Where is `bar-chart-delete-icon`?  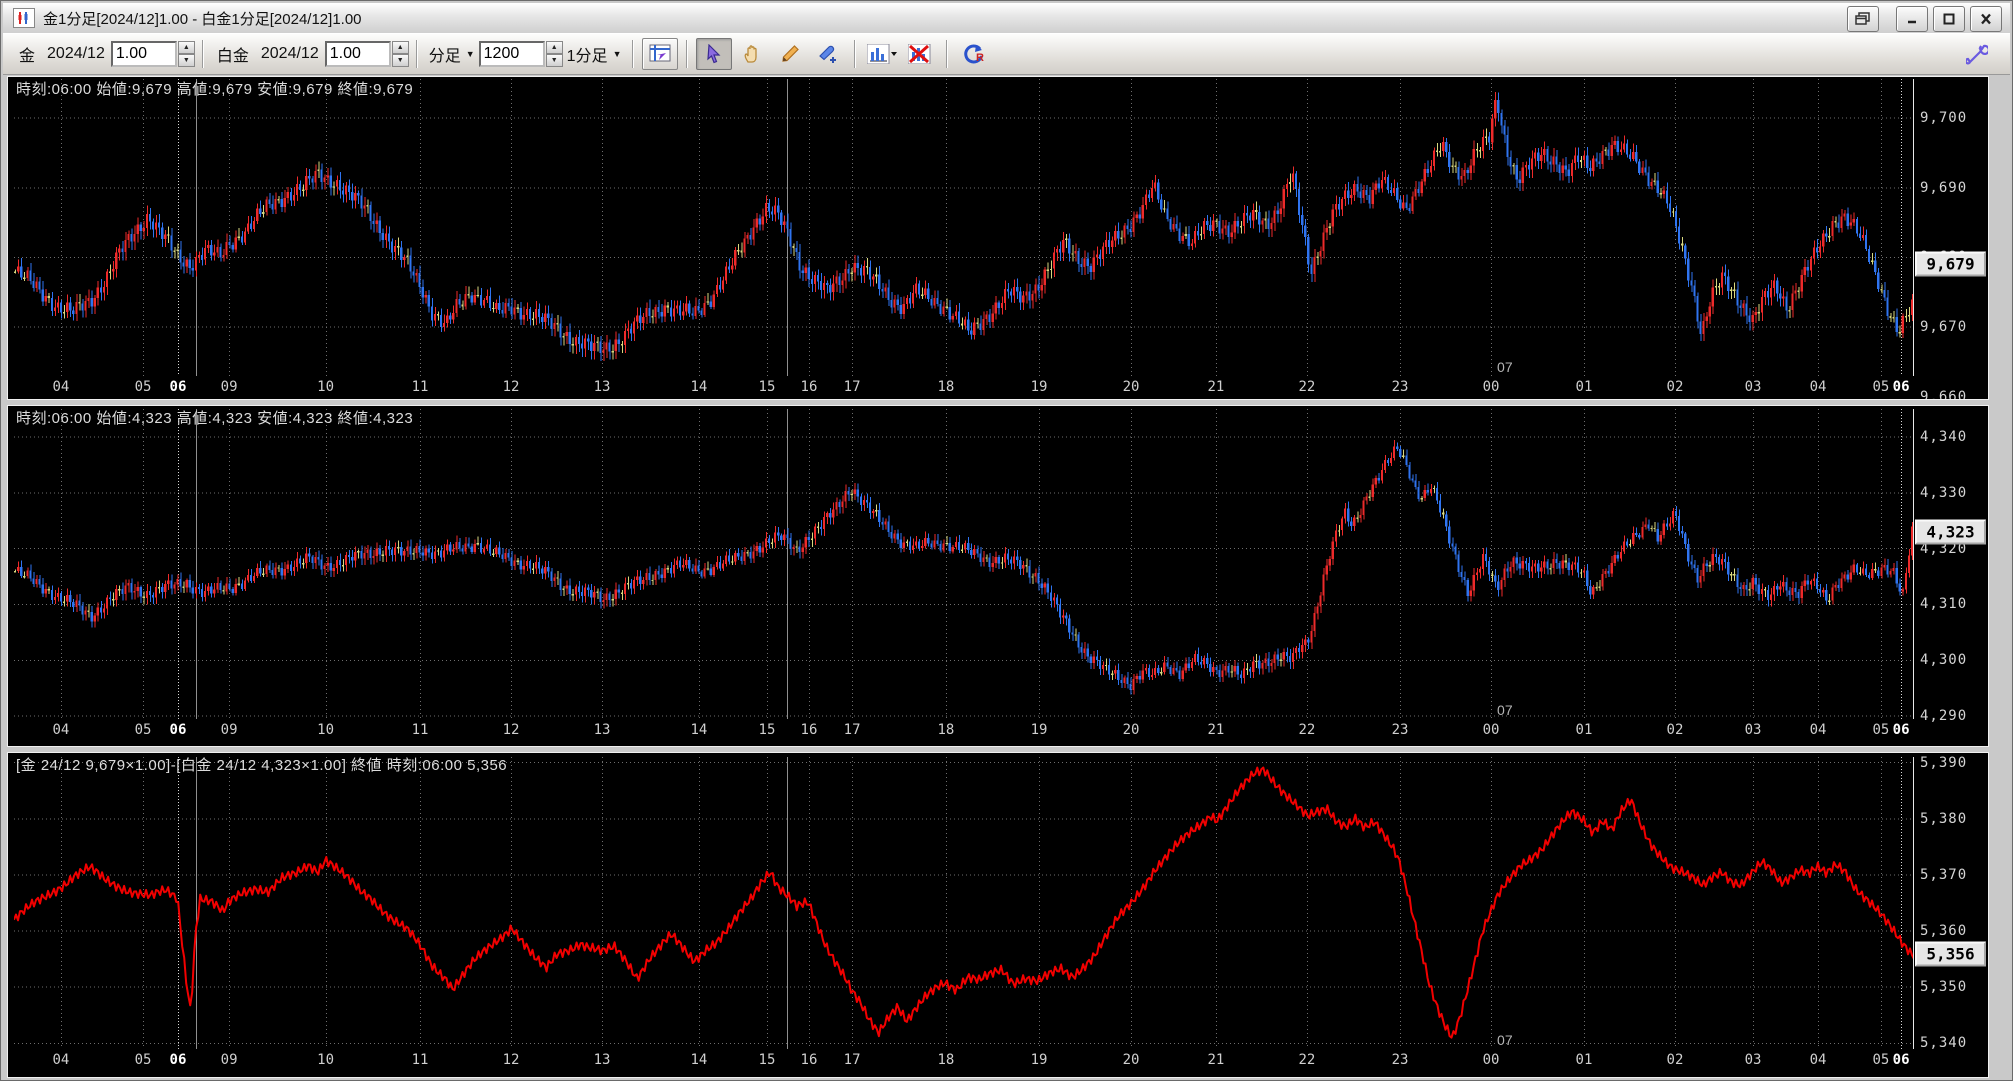
bar-chart-delete-icon is located at coordinates (919, 54).